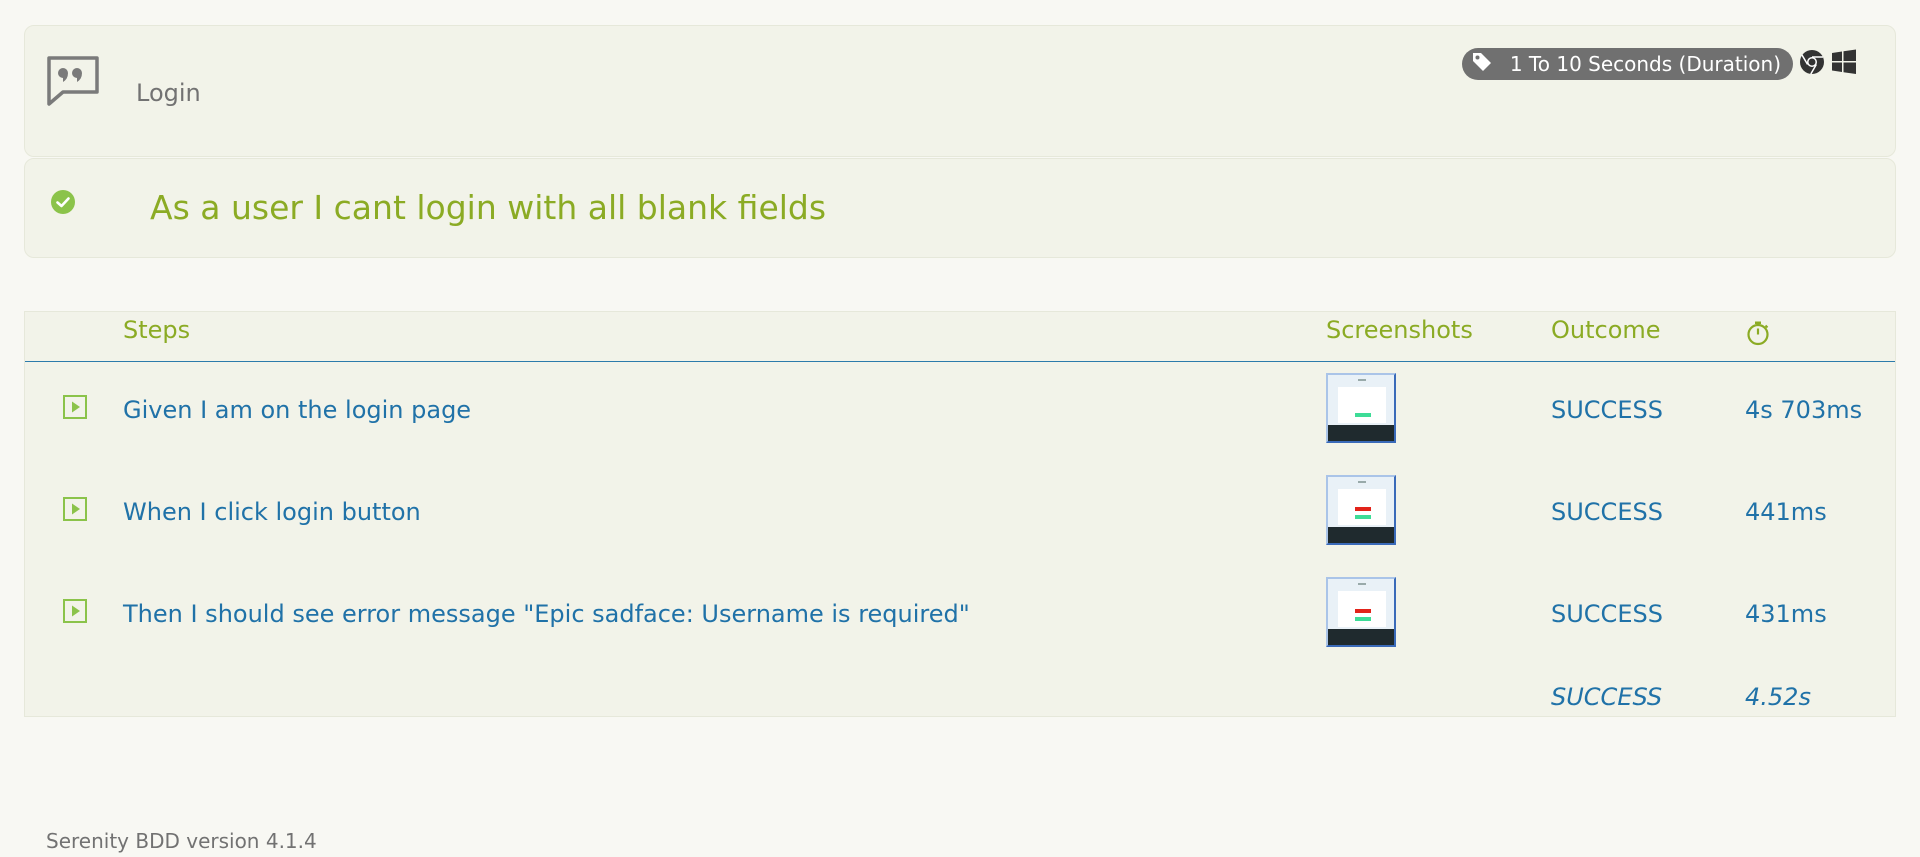 This screenshot has height=857, width=1920. I want to click on windows-icon, so click(1844, 64).